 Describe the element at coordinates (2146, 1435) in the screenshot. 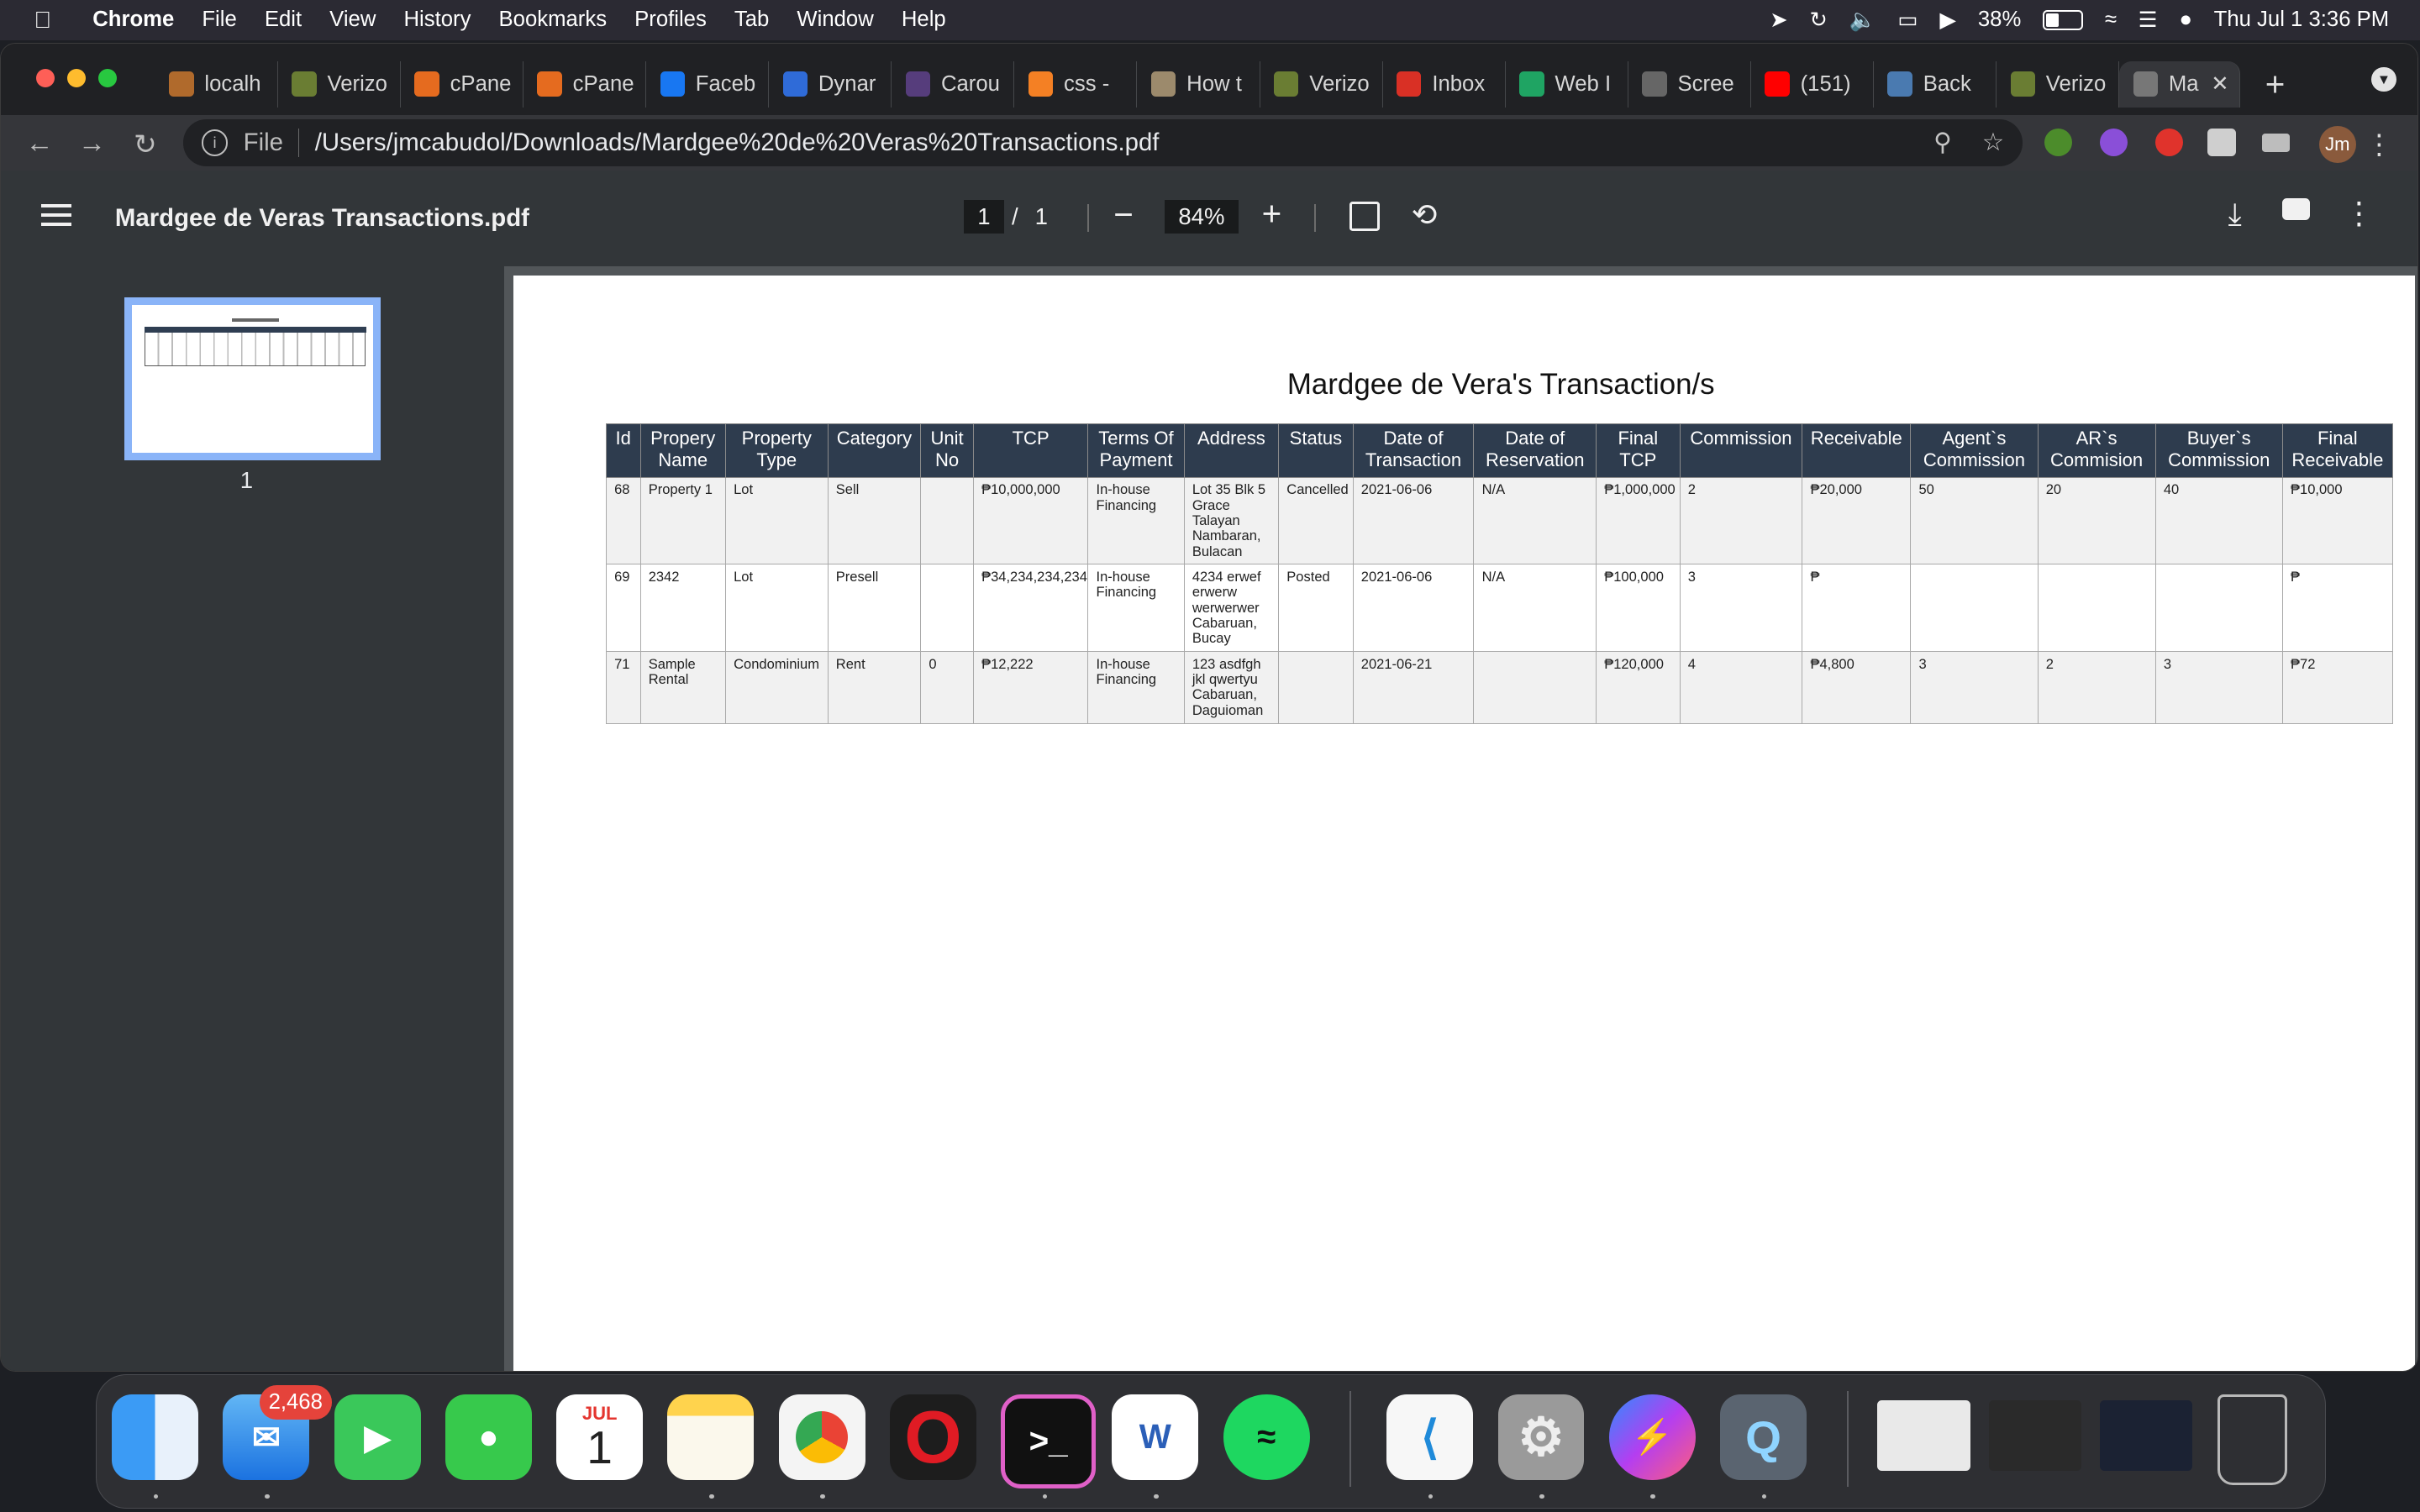

I see `code-window-preview` at that location.